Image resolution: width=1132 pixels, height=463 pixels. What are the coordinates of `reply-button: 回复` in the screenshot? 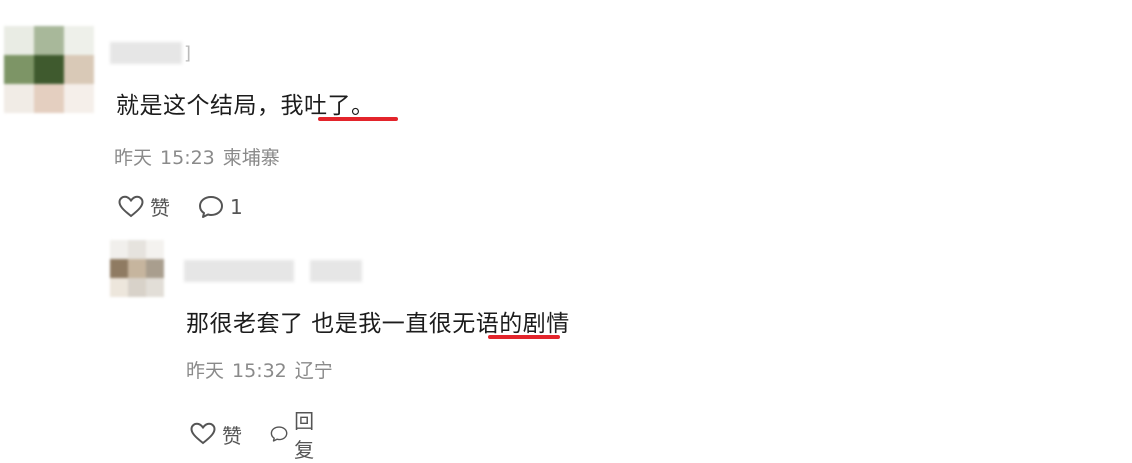 It's located at (296, 434).